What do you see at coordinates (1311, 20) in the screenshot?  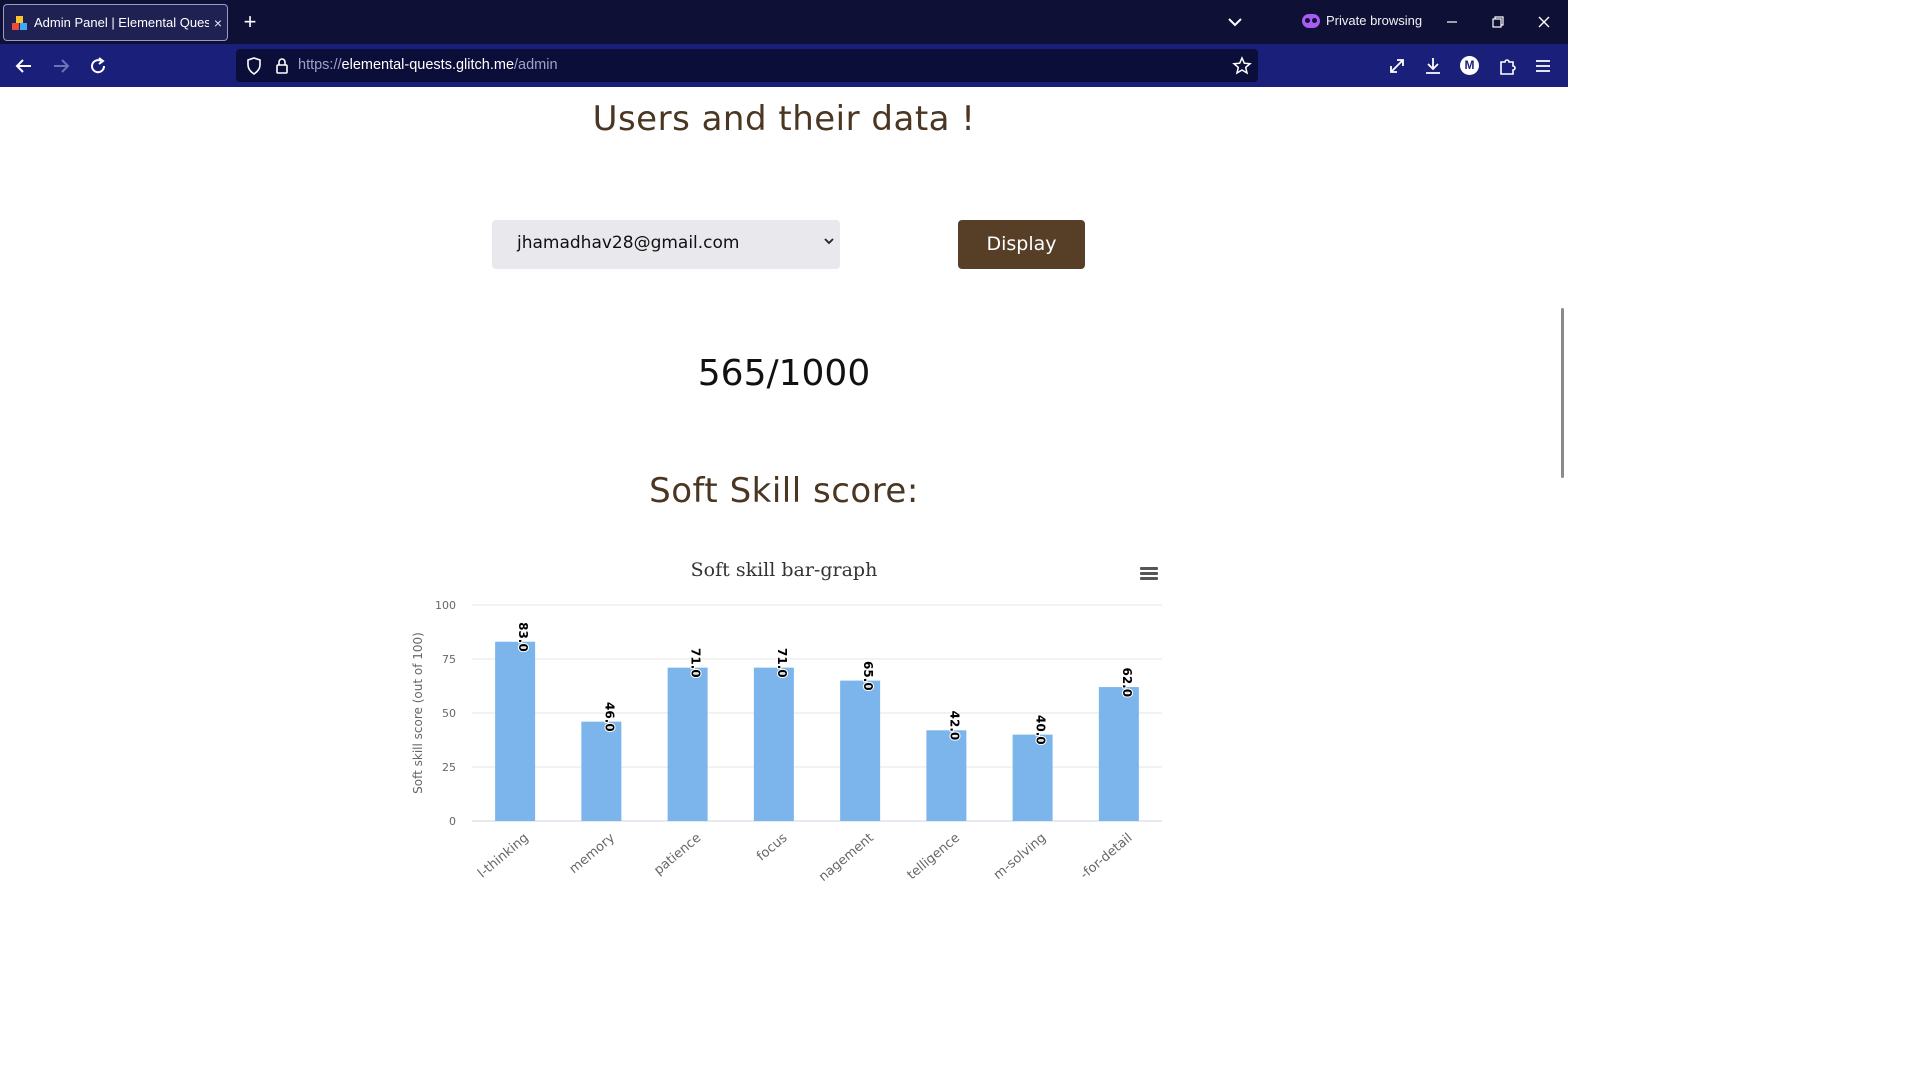 I see `private-mask-icon` at bounding box center [1311, 20].